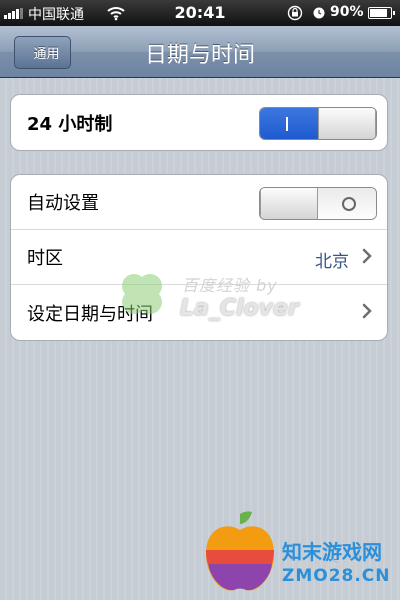  Describe the element at coordinates (332, 262) in the screenshot. I see `row-timezone-value: 北京` at that location.